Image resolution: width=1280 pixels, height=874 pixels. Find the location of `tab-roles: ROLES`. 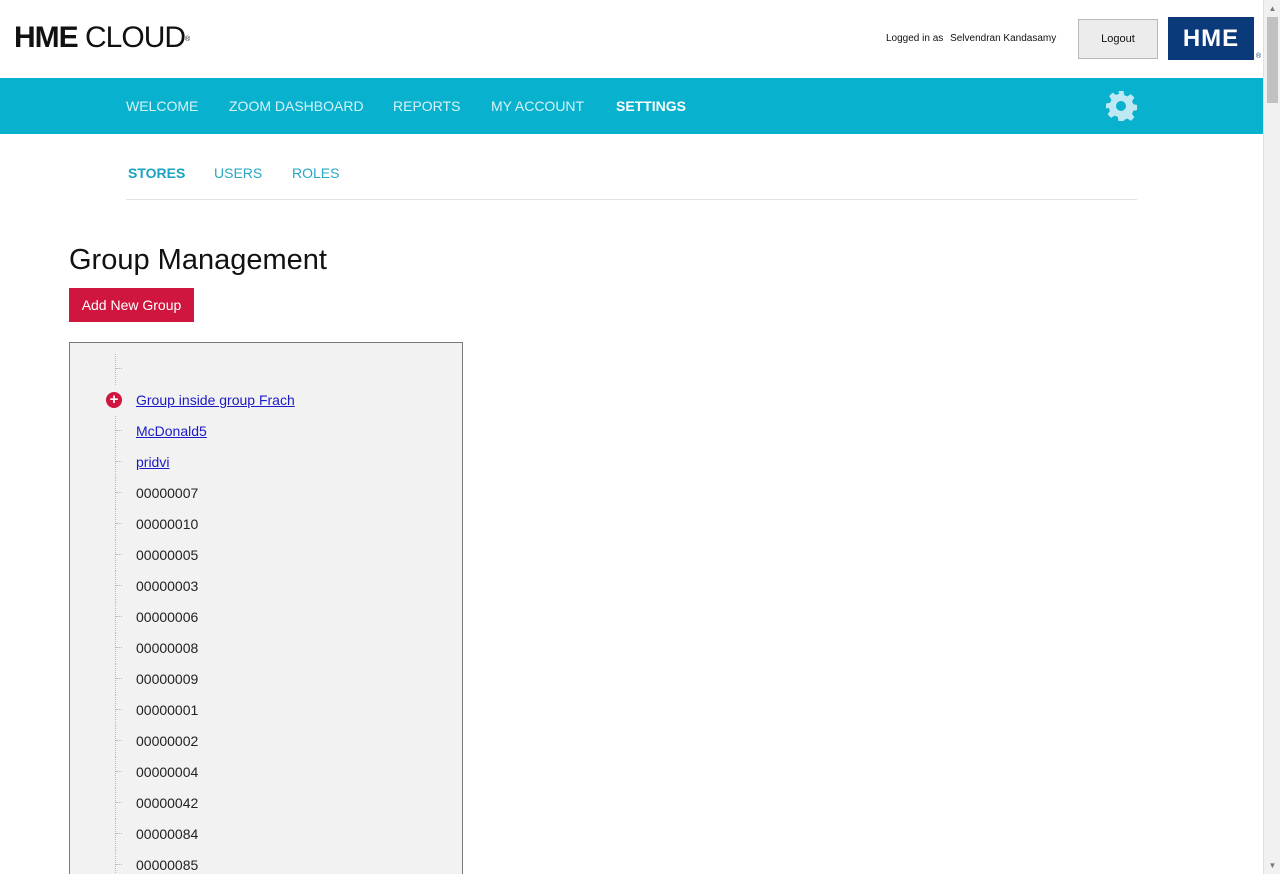

tab-roles: ROLES is located at coordinates (315, 173).